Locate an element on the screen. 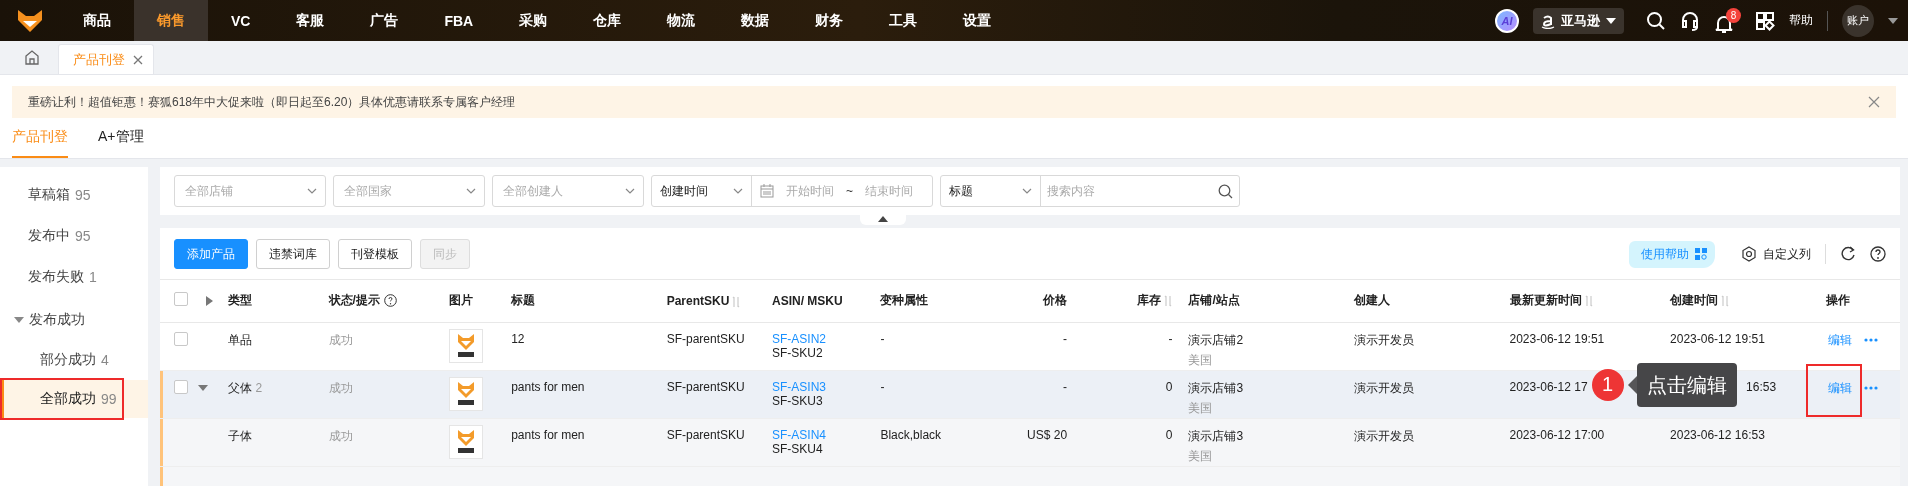 This screenshot has height=486, width=1908. settings-icon is located at coordinates (1749, 254).